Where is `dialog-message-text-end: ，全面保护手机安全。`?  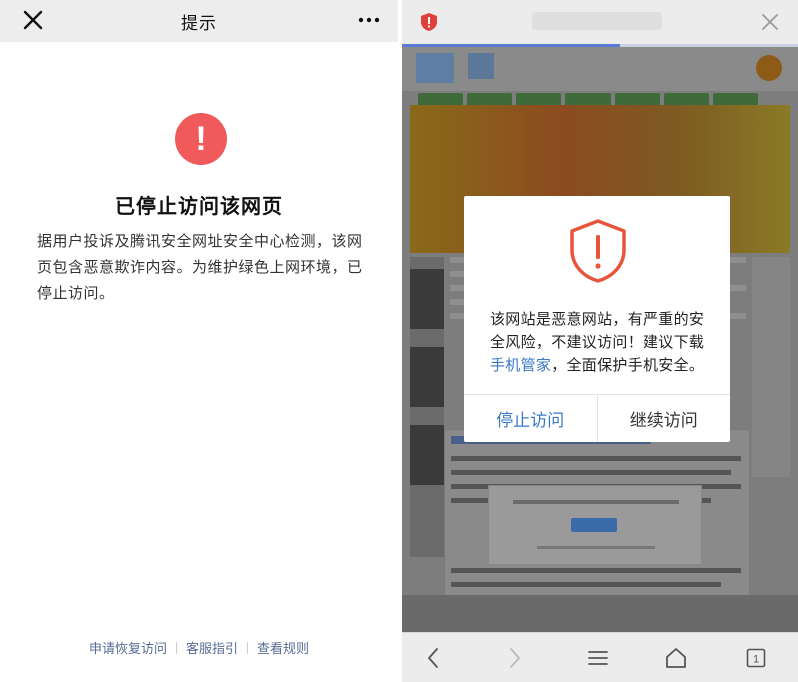
dialog-message-text-end: ，全面保护手机安全。 is located at coordinates (628, 365).